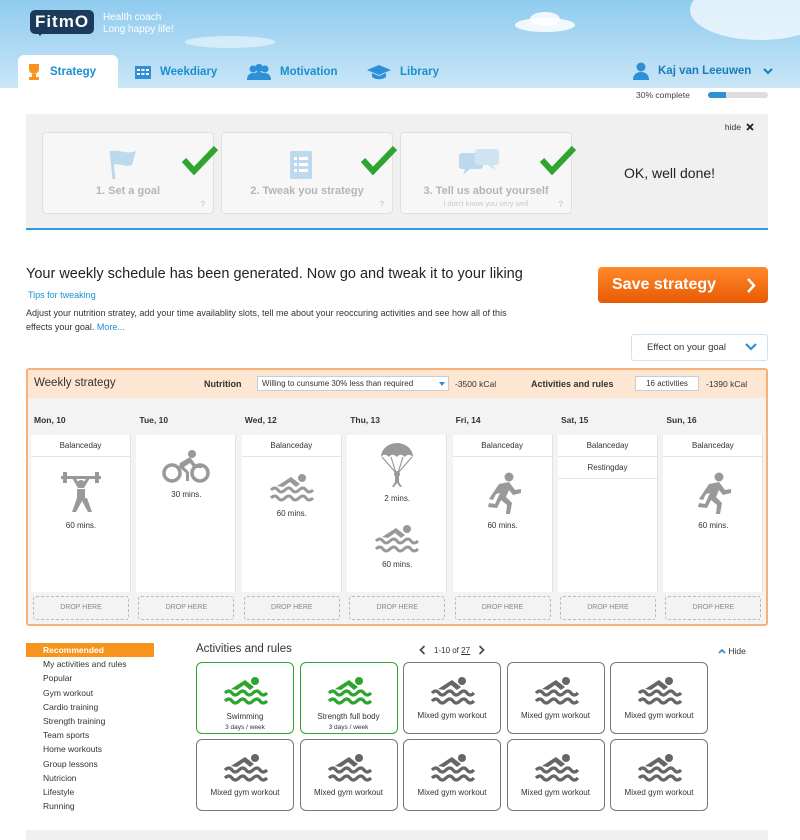 This screenshot has height=840, width=800. I want to click on chevron-up-icon, so click(722, 651).